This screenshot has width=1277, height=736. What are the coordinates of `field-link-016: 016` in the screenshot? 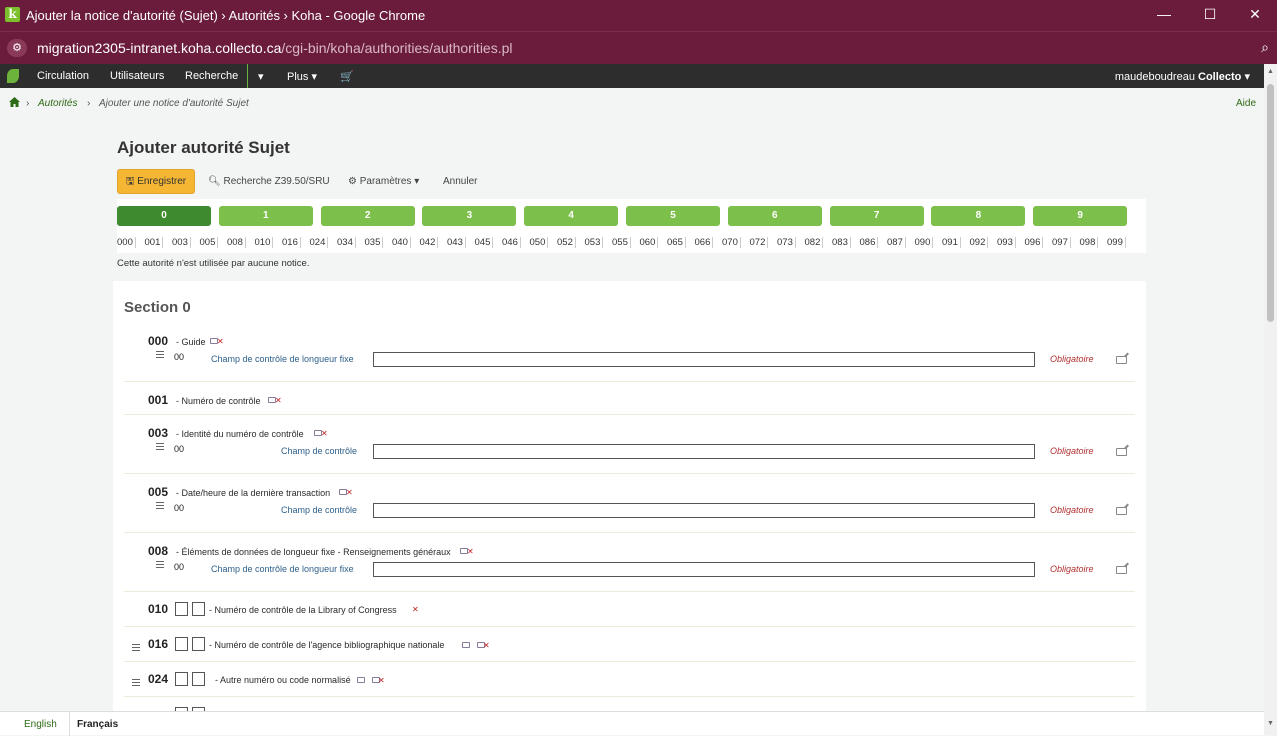 It's located at (291, 242).